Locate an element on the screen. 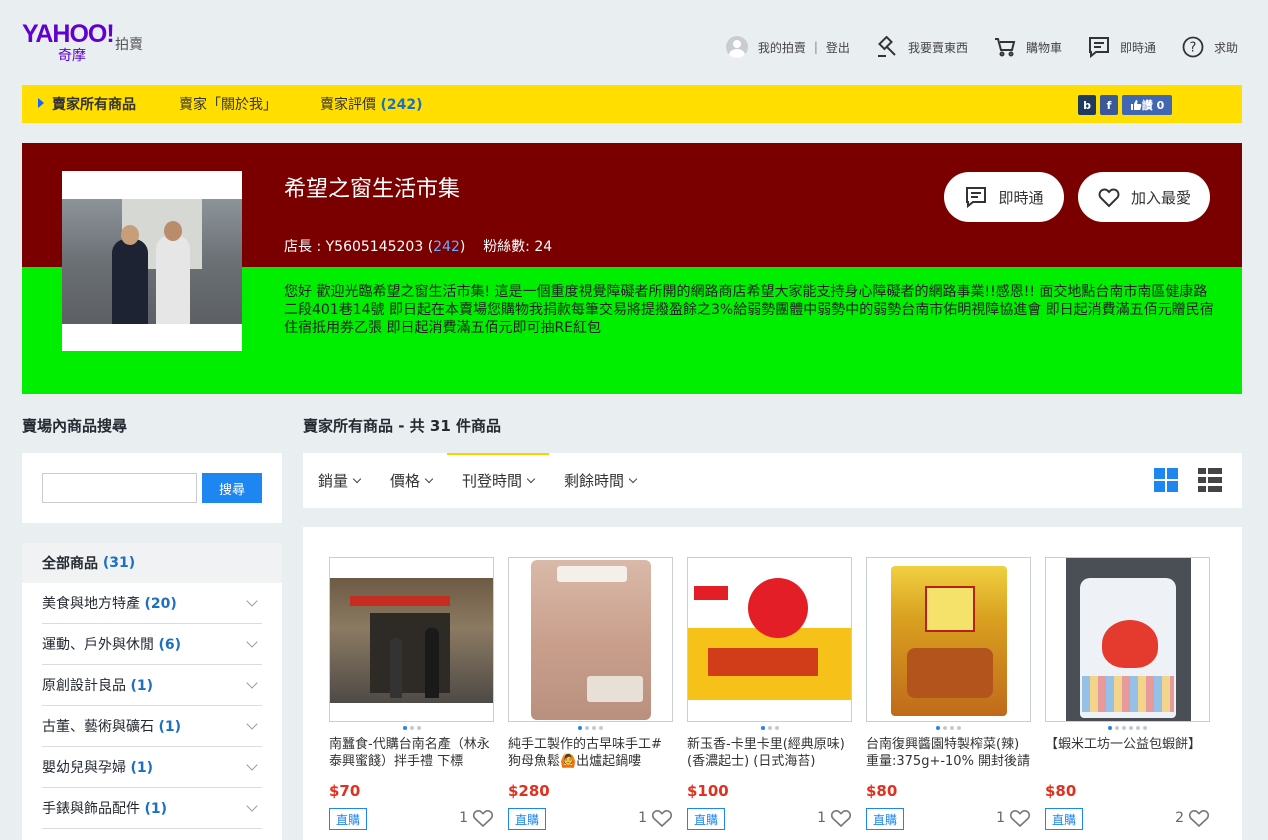 The width and height of the screenshot is (1268, 840). cart-link: 購物車 is located at coordinates (1028, 47).